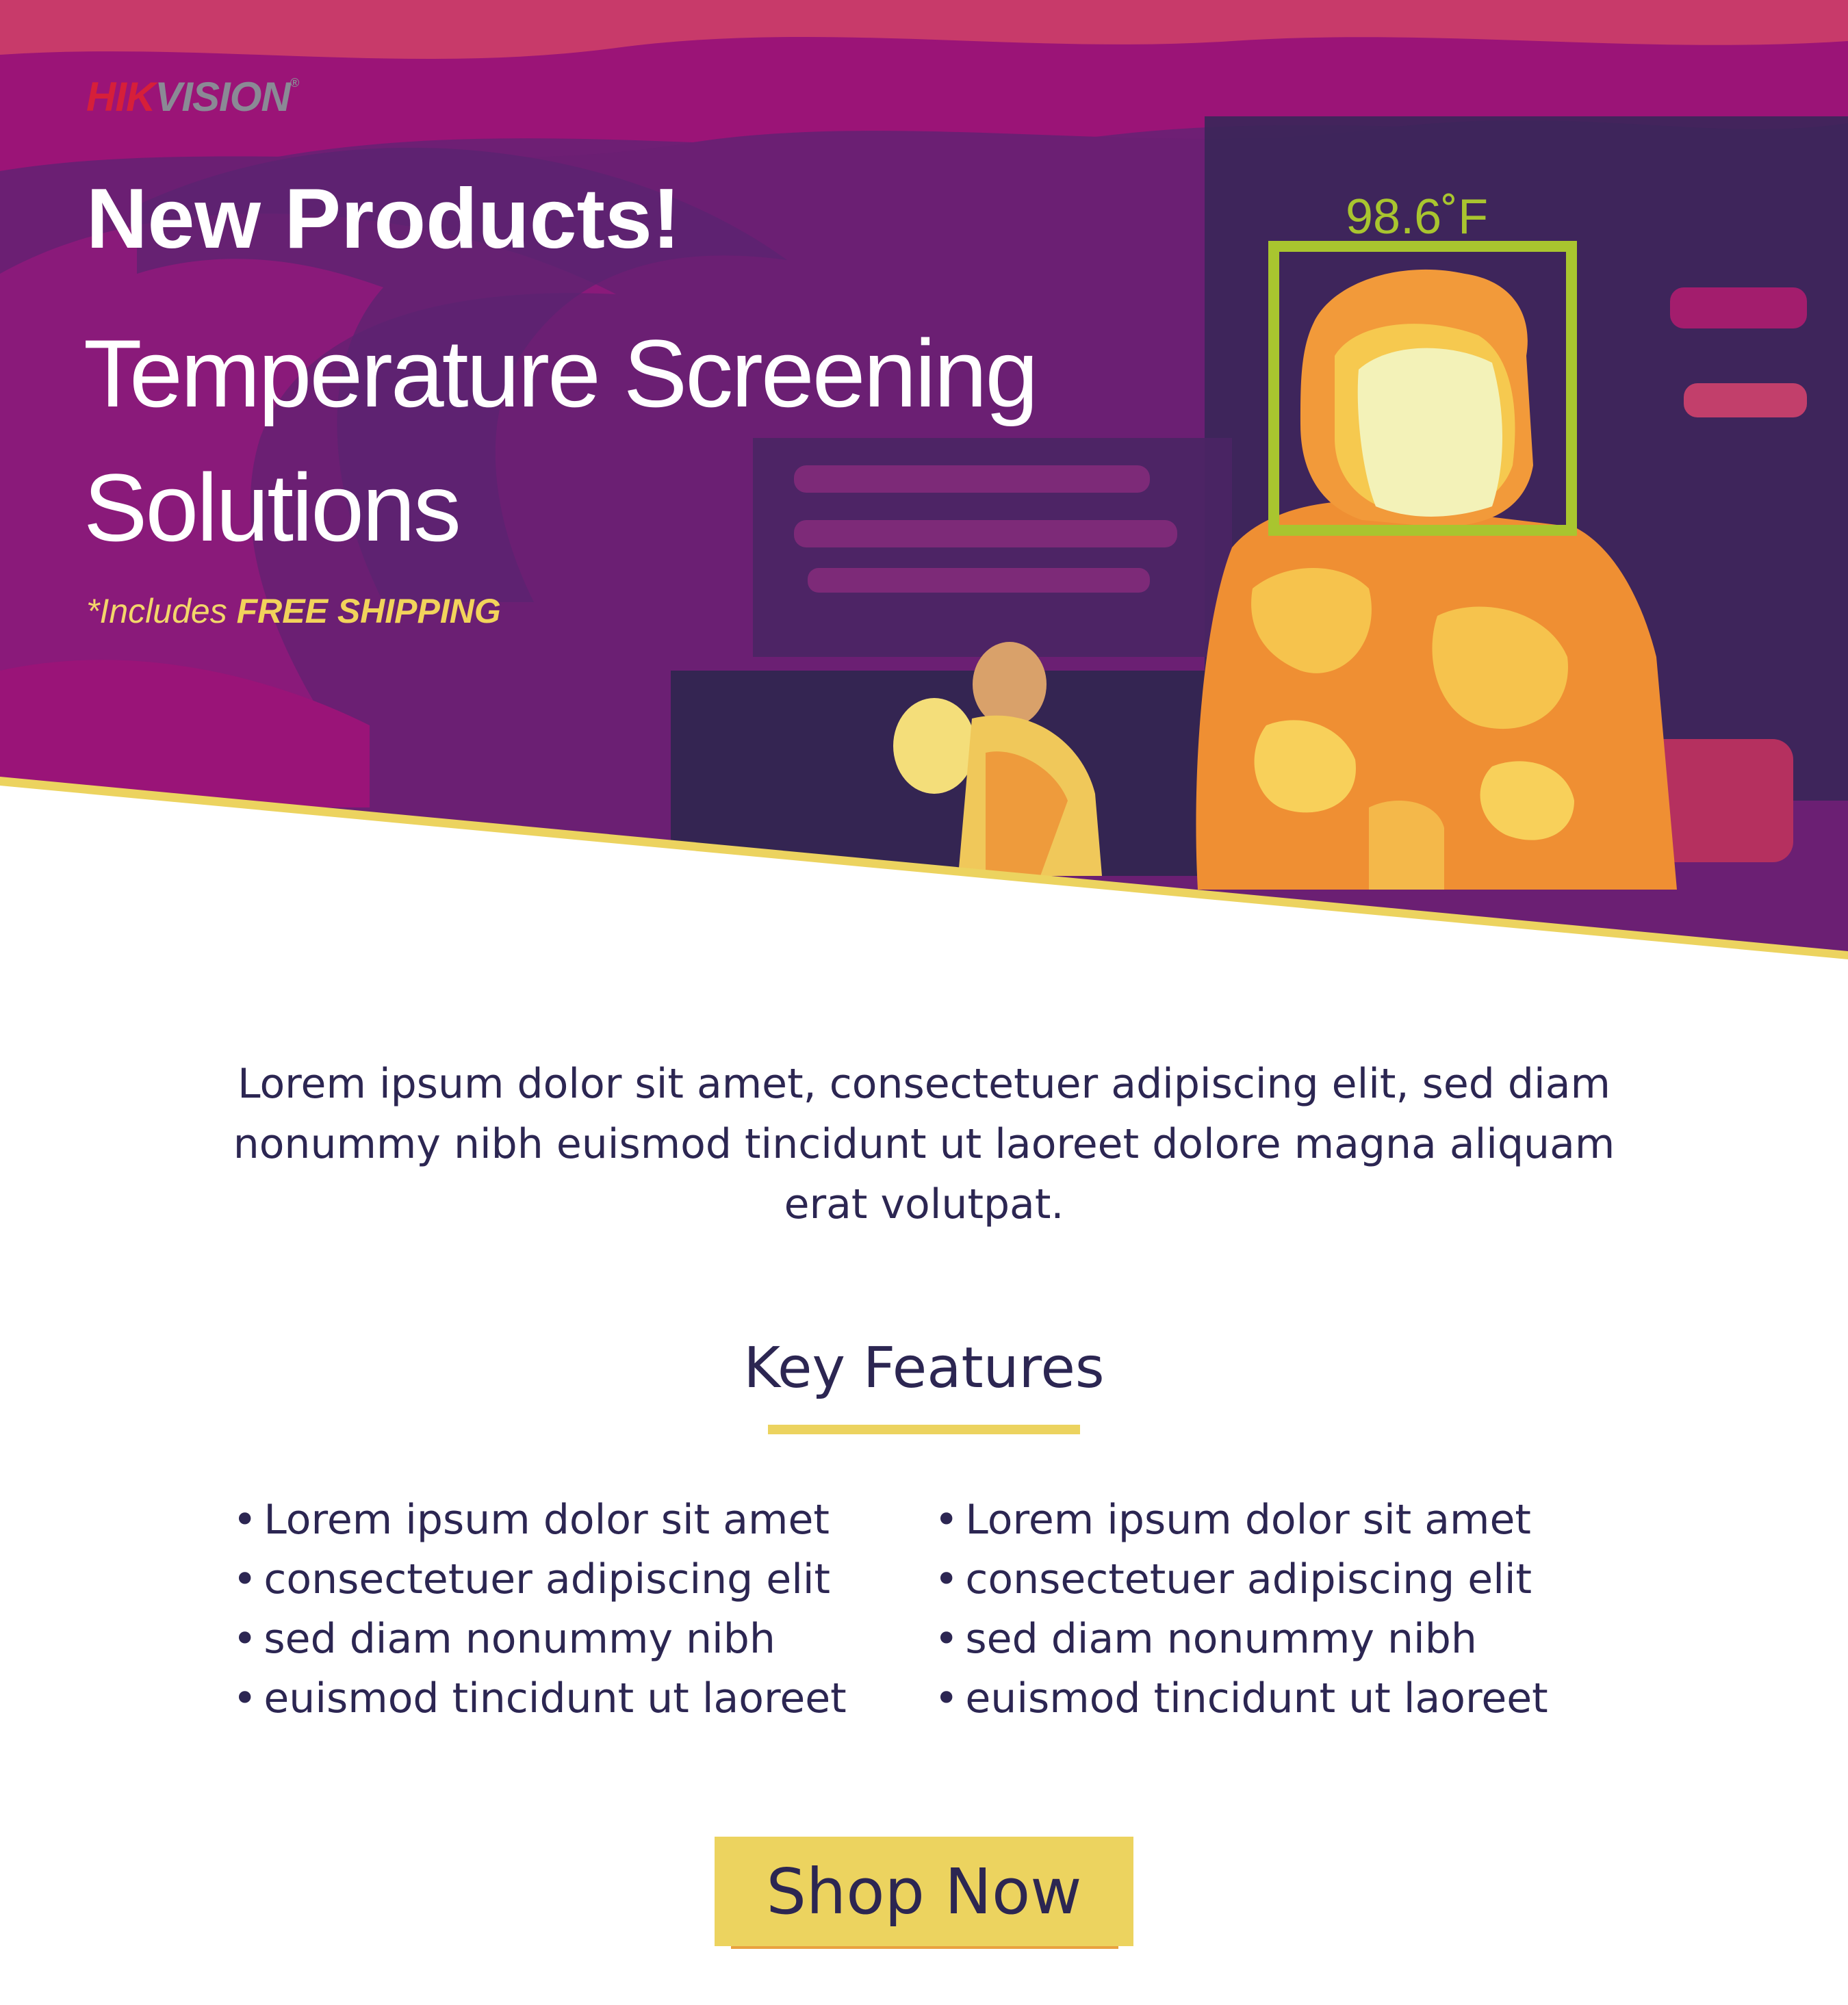  What do you see at coordinates (1417, 217) in the screenshot?
I see `temperature-readout: 98.6˚F` at bounding box center [1417, 217].